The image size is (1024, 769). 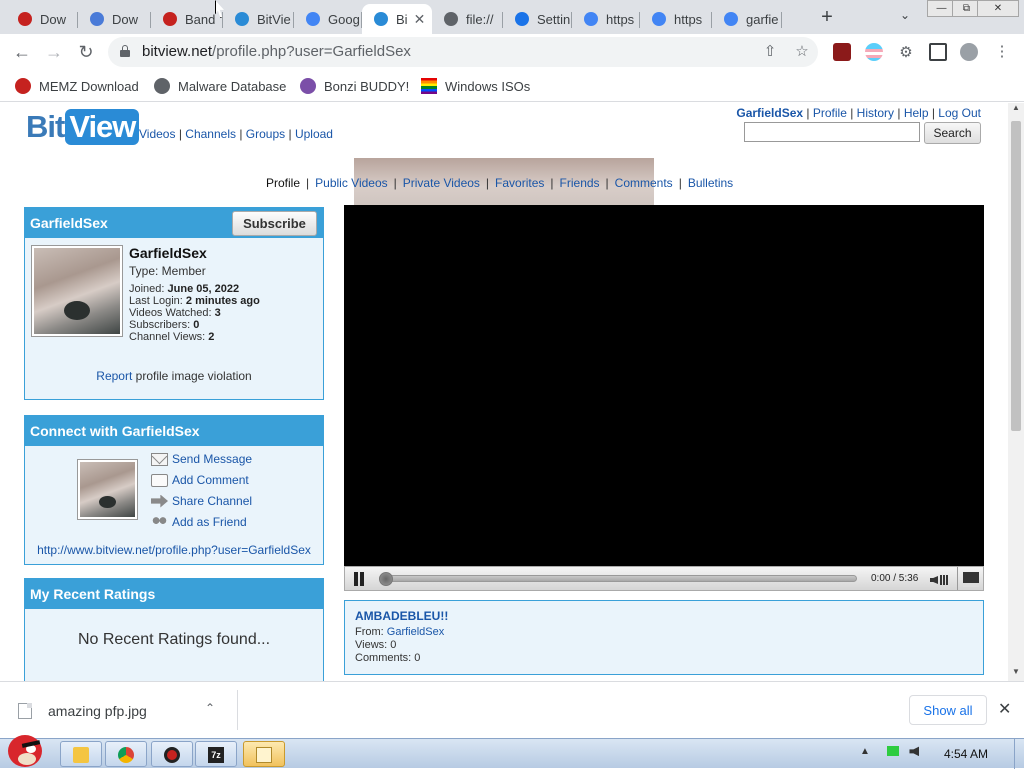 I want to click on taskbar-clock: 4:54 AM, so click(x=966, y=754).